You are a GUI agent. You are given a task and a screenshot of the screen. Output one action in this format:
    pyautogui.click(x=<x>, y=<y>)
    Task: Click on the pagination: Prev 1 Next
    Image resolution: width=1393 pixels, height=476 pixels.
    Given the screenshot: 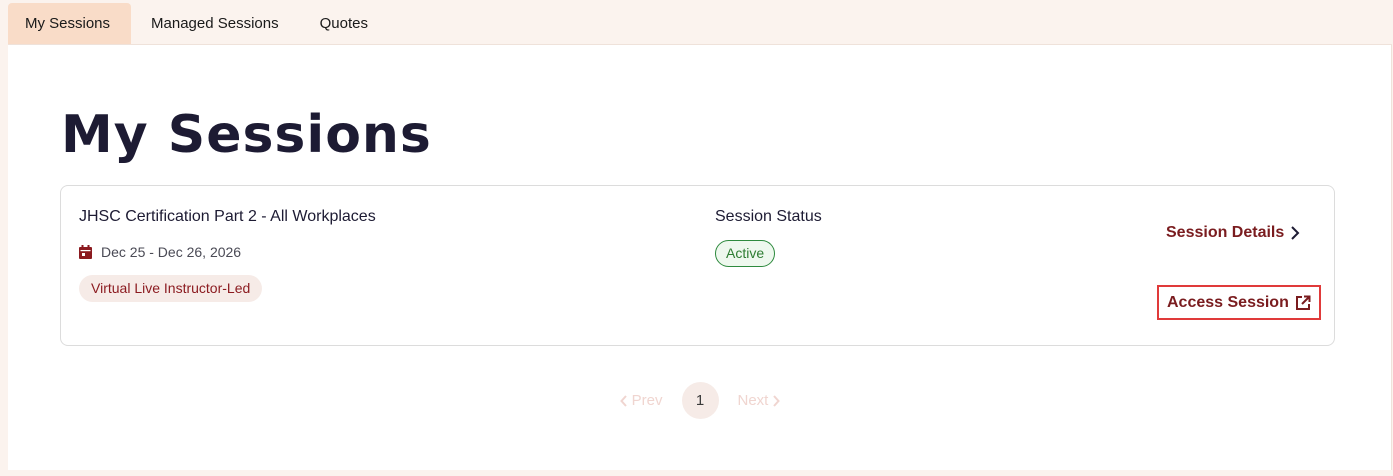 What is the action you would take?
    pyautogui.click(x=700, y=400)
    